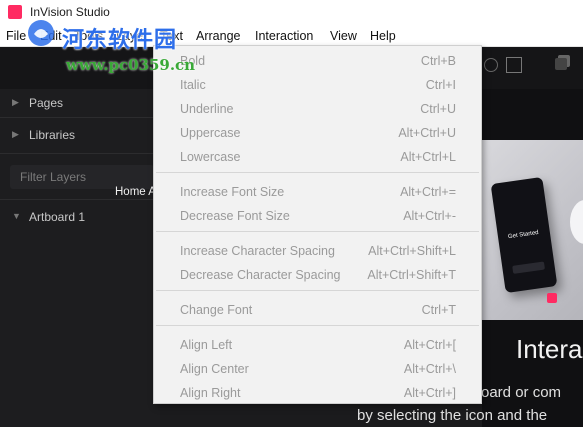  What do you see at coordinates (317, 393) in the screenshot?
I see `menu-item-align-right: Align Right Alt+Ctrl+]` at bounding box center [317, 393].